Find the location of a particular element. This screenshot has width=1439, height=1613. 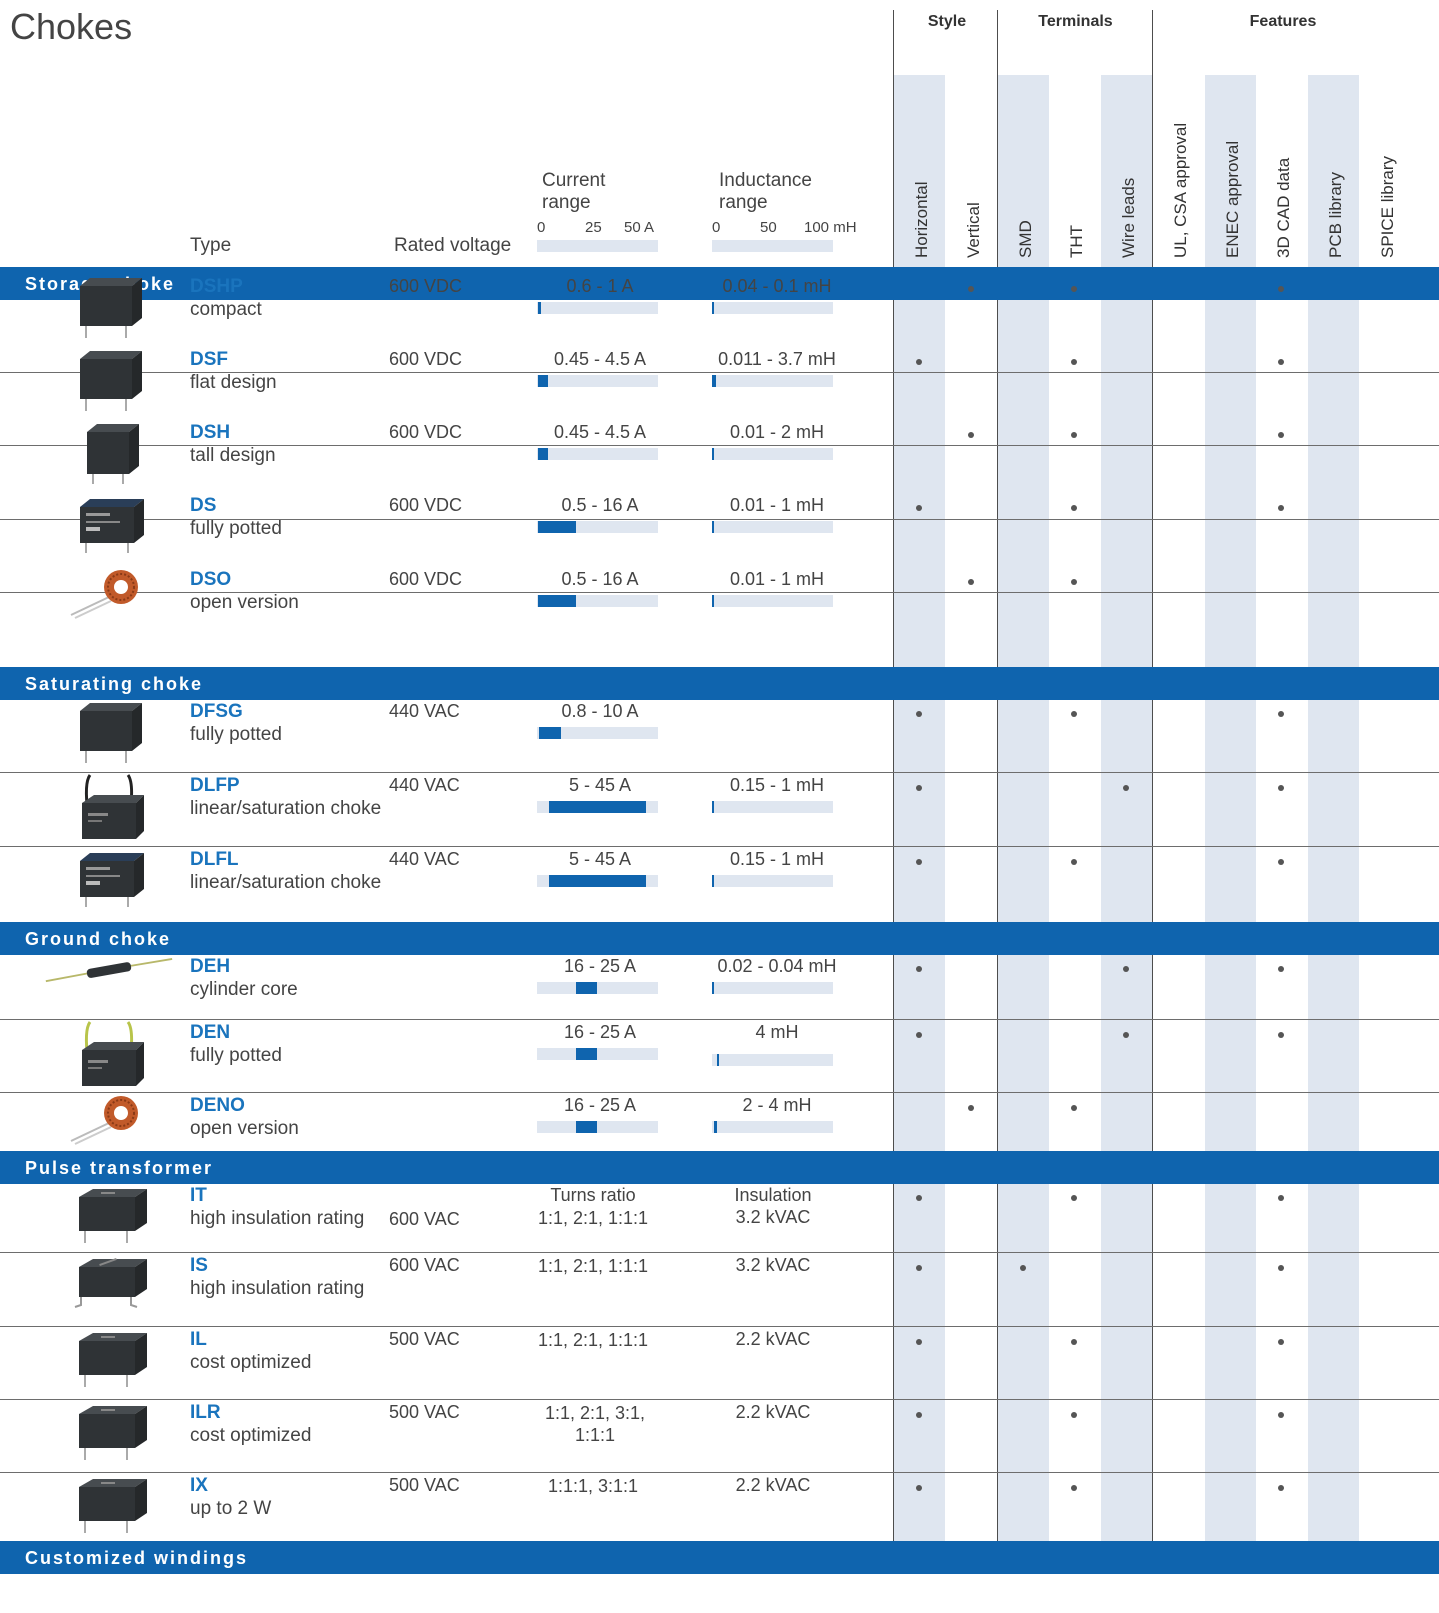

row-den-inductance-range: 4 mH is located at coordinates (777, 1032).